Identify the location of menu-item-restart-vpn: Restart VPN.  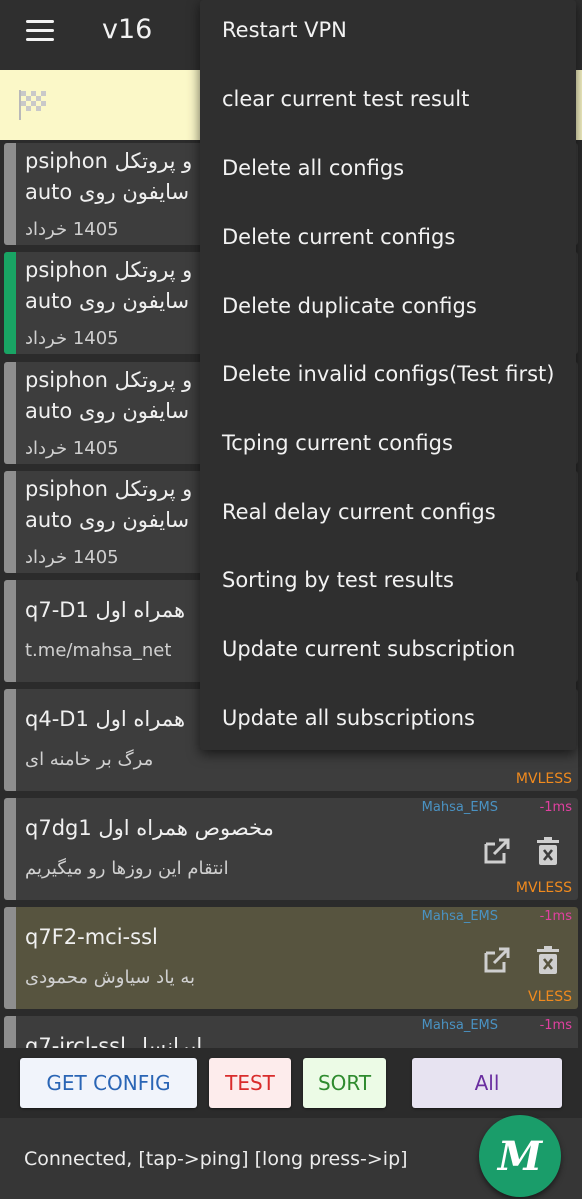
(284, 30).